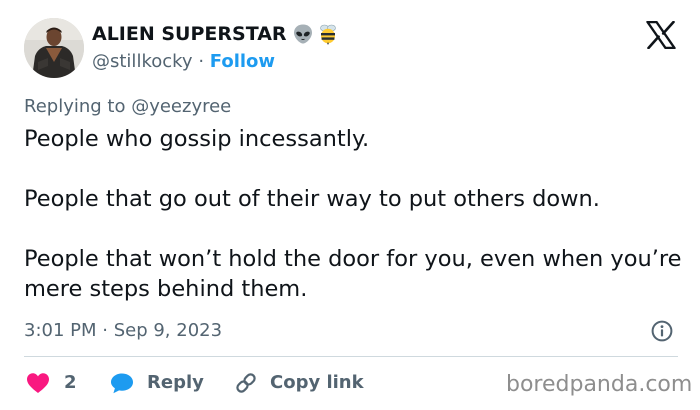 The width and height of the screenshot is (700, 410). I want to click on heart-icon, so click(38, 383).